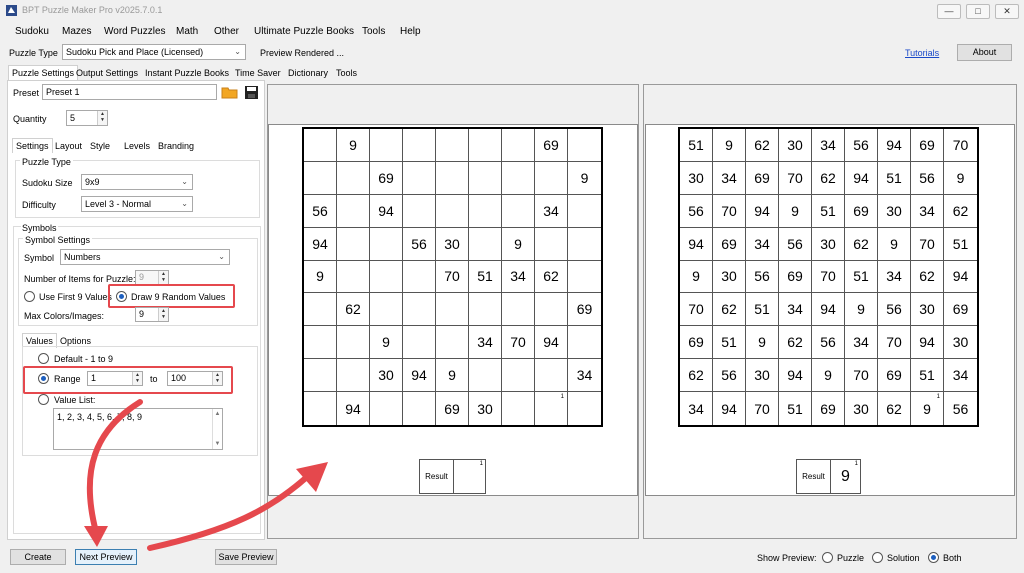 Image resolution: width=1024 pixels, height=573 pixels. Describe the element at coordinates (29, 296) in the screenshot. I see `use-first-values-radio` at that location.